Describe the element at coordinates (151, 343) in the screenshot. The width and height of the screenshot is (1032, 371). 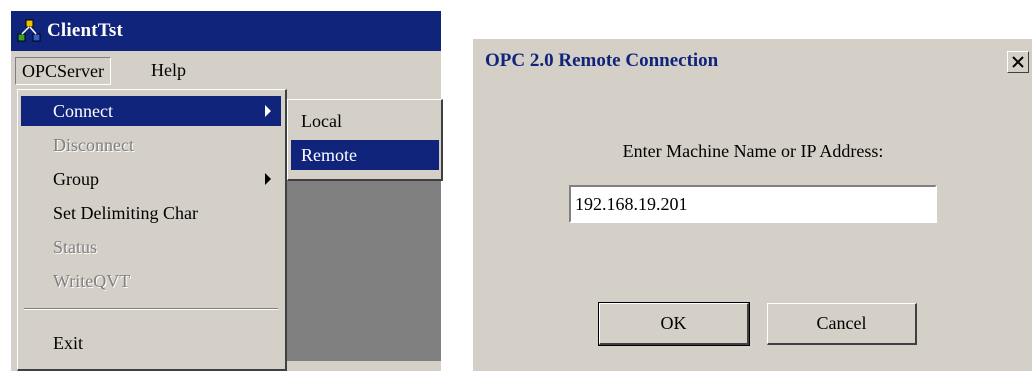
I see `menu-item-exit: Exit` at that location.